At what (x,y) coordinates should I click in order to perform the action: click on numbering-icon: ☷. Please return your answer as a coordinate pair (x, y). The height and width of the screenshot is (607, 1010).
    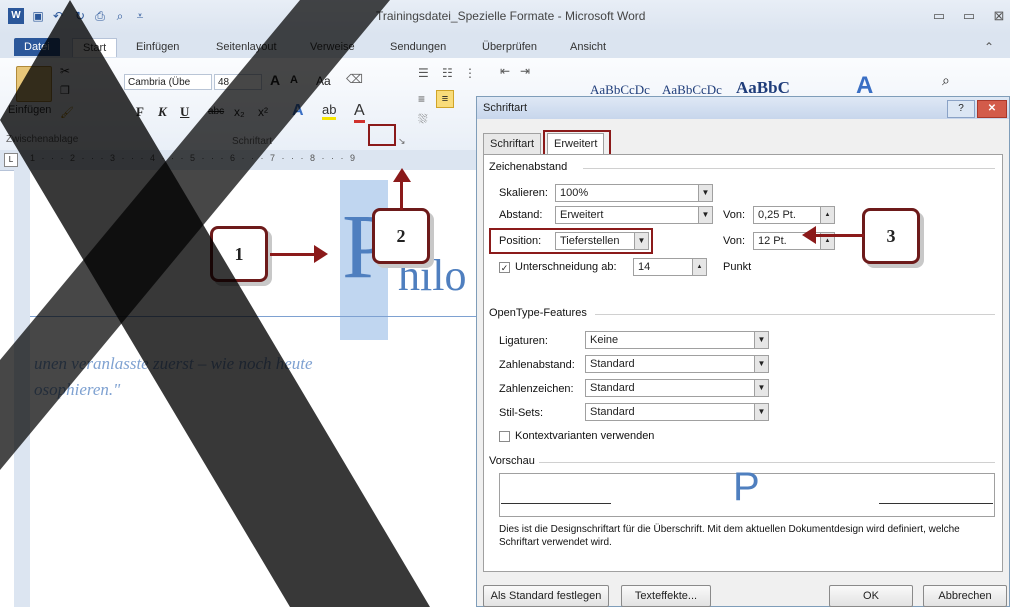
    Looking at the image, I should click on (447, 73).